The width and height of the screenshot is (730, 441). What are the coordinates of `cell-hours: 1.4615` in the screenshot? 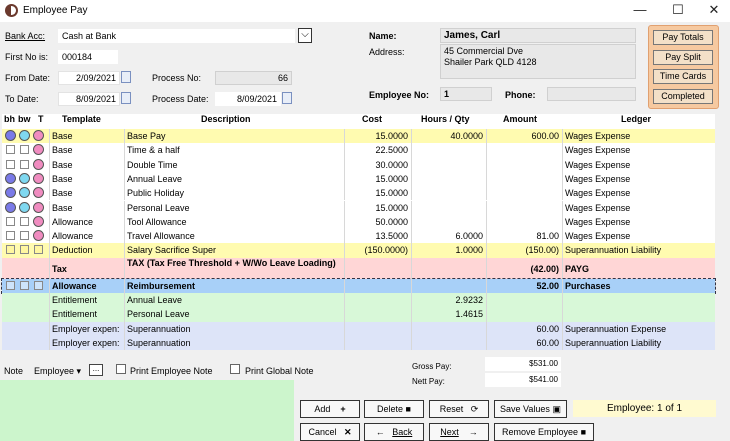 It's located at (449, 314).